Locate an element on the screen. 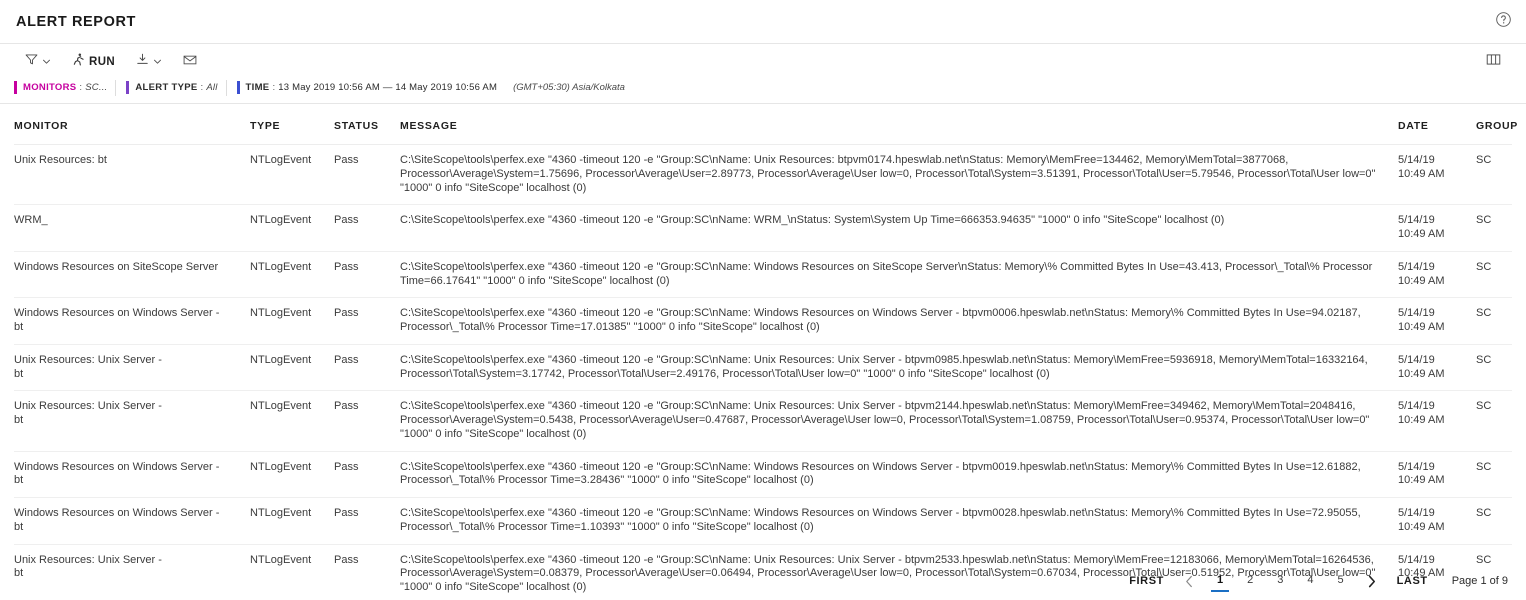 Image resolution: width=1526 pixels, height=600 pixels. table-cell-monitor: Windows Resources on SiteScope Server is located at coordinates (132, 275).